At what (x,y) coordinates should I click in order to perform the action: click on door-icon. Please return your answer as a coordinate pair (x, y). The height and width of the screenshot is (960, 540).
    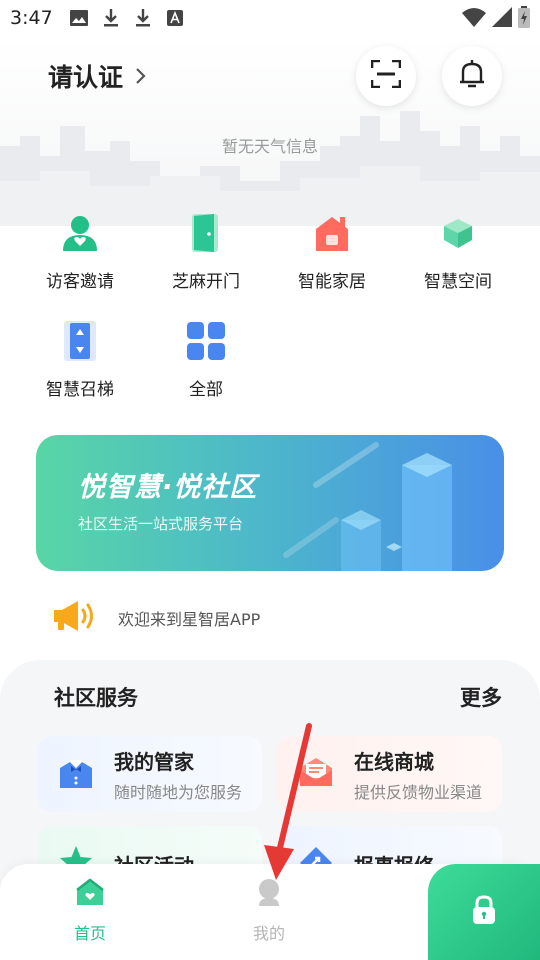
    Looking at the image, I should click on (206, 233).